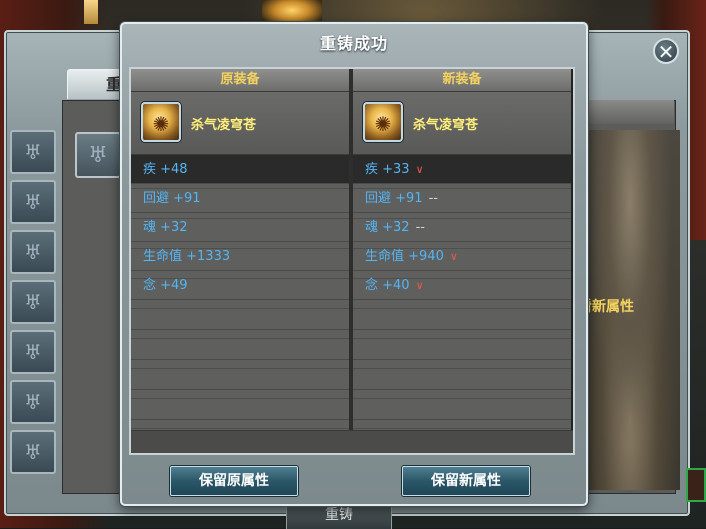 The width and height of the screenshot is (706, 529). I want to click on inventory-slot-column: ♅ ♅ ♅ ♅ ♅ ♅ ♅, so click(33, 305).